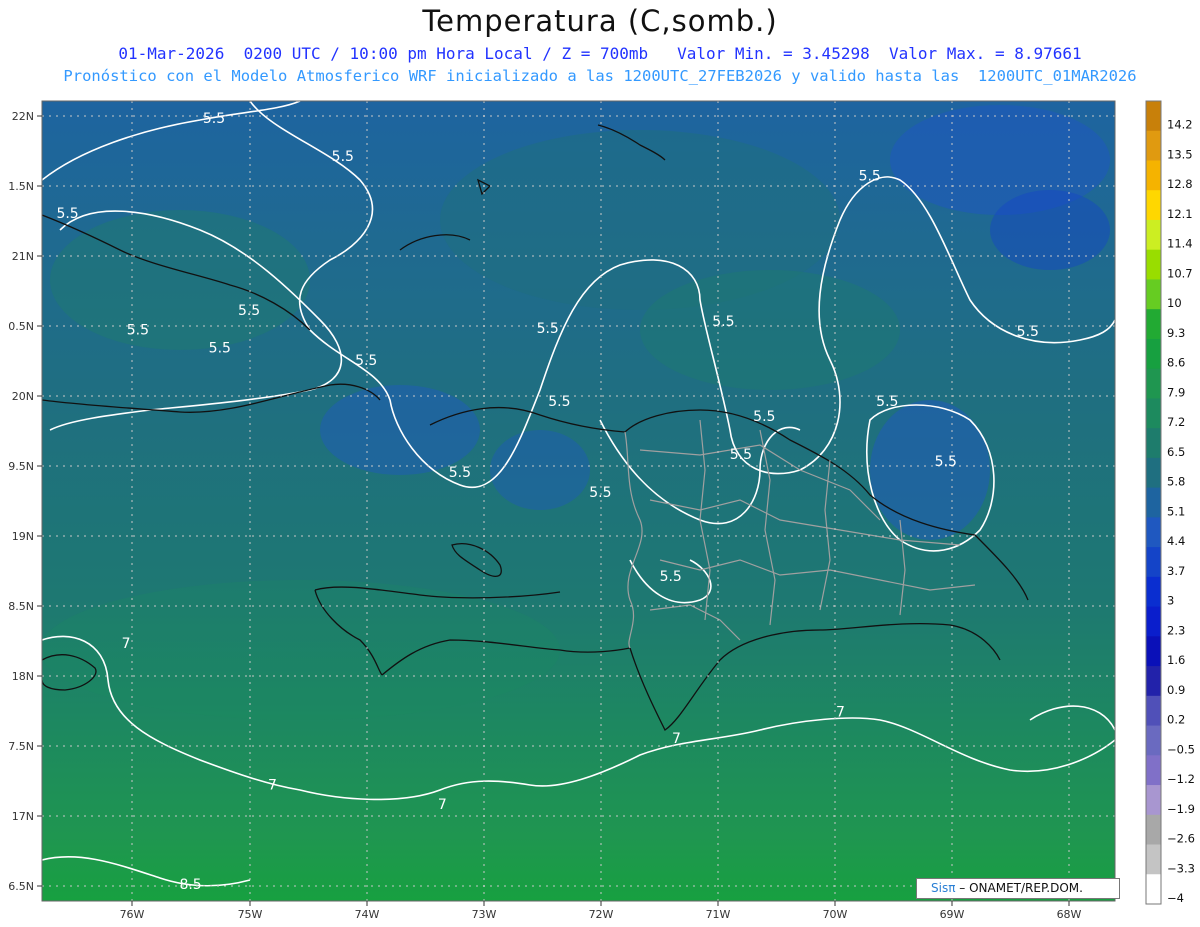 The image size is (1200, 927). What do you see at coordinates (21, 326) in the screenshot?
I see `y-tick-label: 0.5N` at bounding box center [21, 326].